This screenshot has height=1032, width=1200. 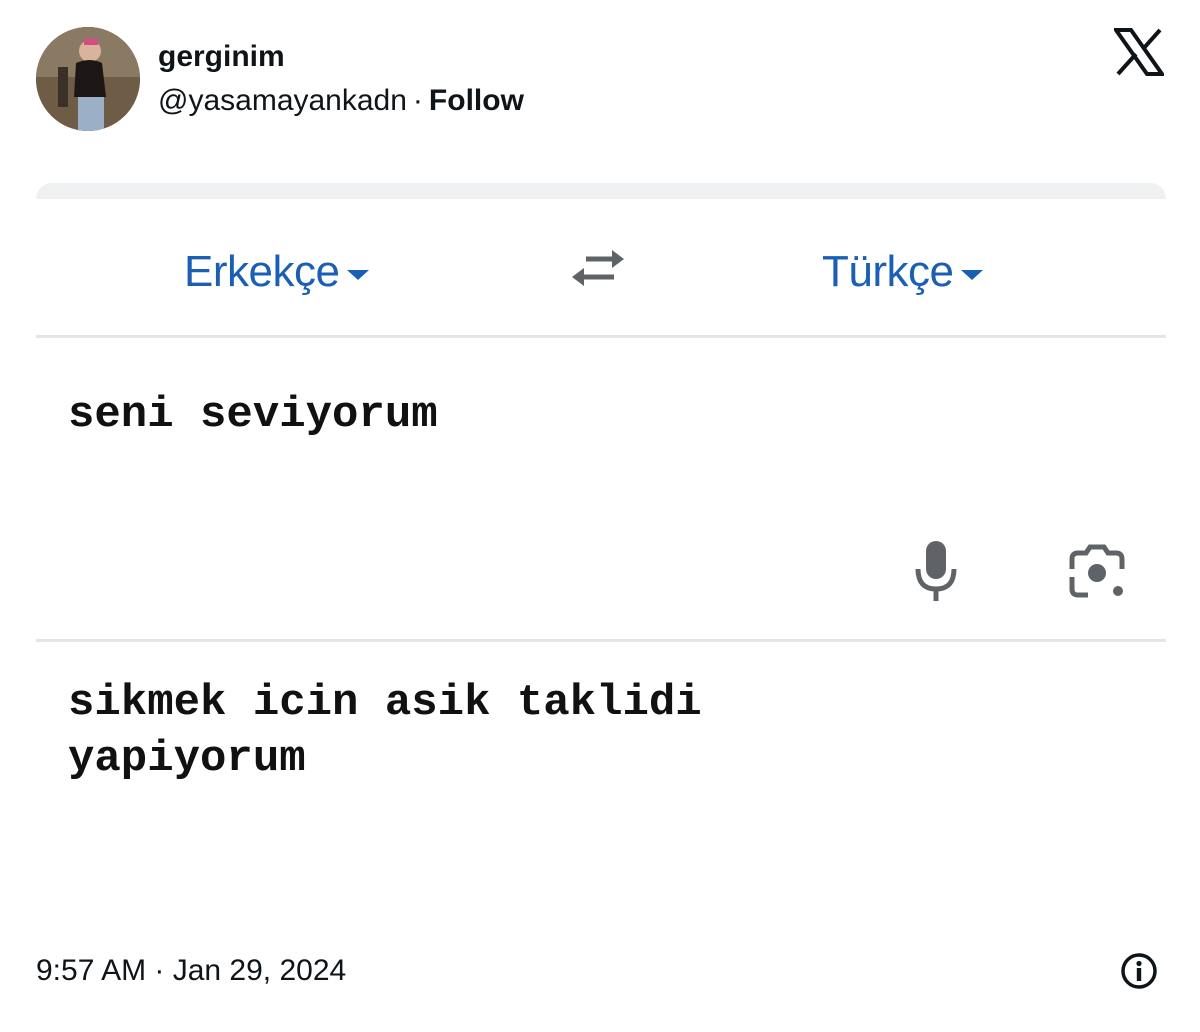 I want to click on swap-languages-icon, so click(x=600, y=266).